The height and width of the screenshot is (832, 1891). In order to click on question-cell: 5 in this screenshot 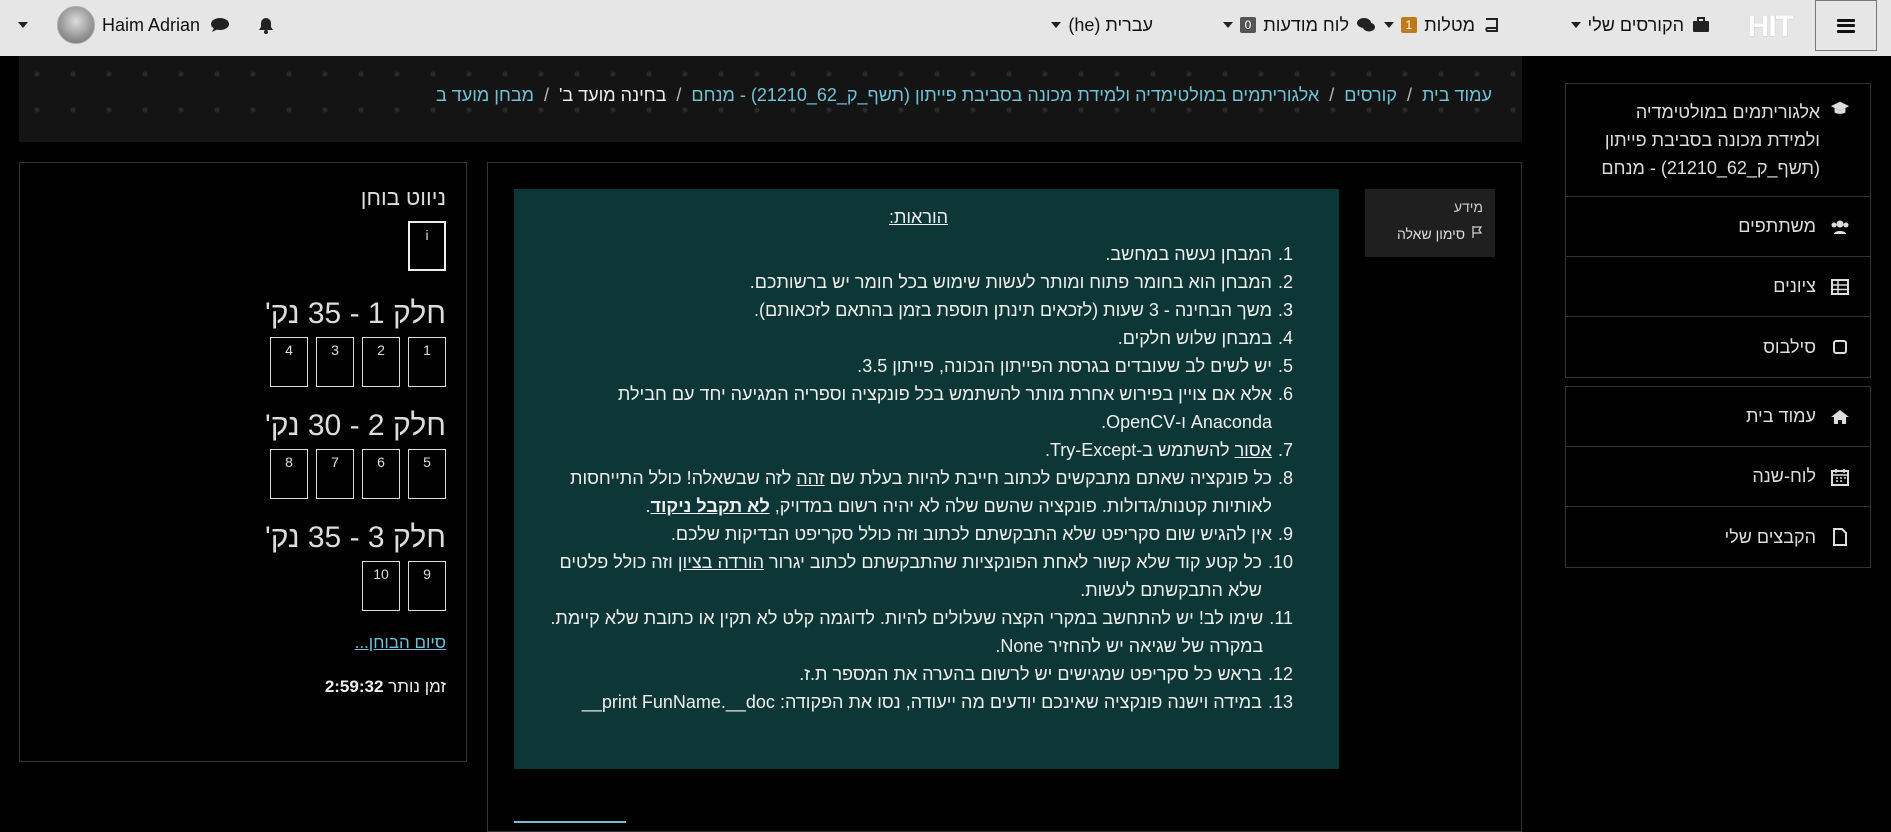, I will do `click(427, 474)`.